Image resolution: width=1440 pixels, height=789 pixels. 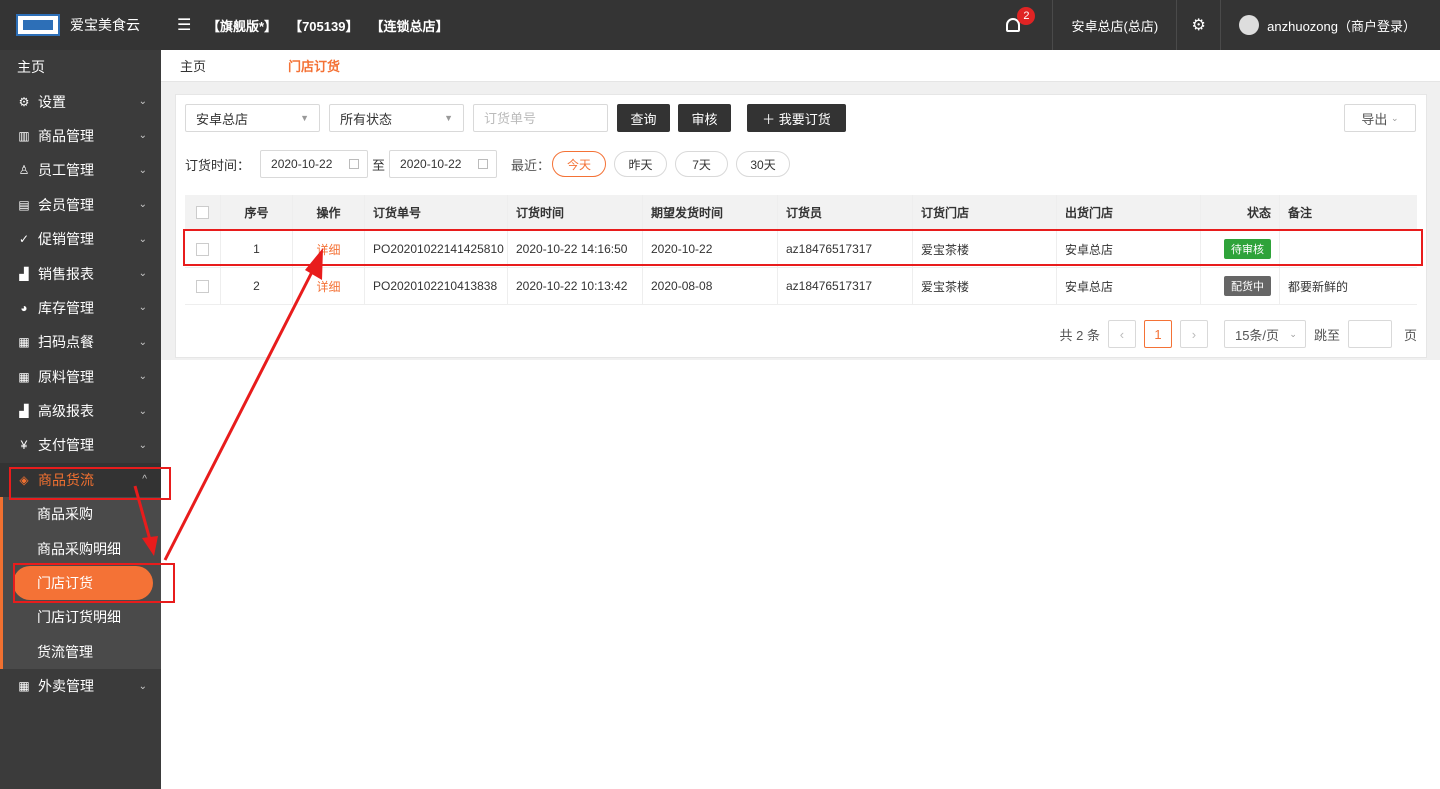 What do you see at coordinates (1013, 25) in the screenshot?
I see `notification-button: 2` at bounding box center [1013, 25].